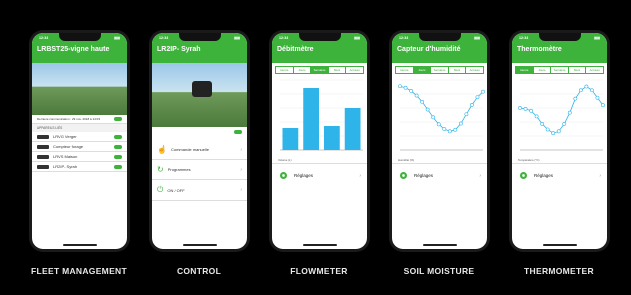 Image resolution: width=631 pixels, height=295 pixels. What do you see at coordinates (189, 149) in the screenshot?
I see `menu-label: Commande manuelle` at bounding box center [189, 149].